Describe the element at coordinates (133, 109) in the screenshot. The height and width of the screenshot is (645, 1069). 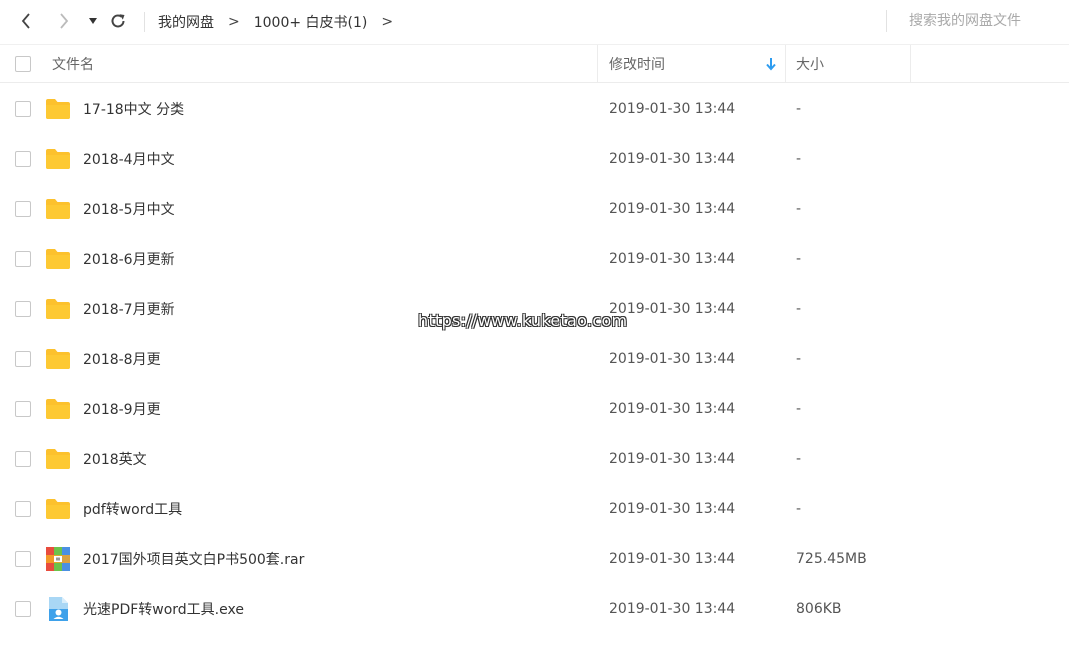
I see `file-name: 17-18中文 分类` at that location.